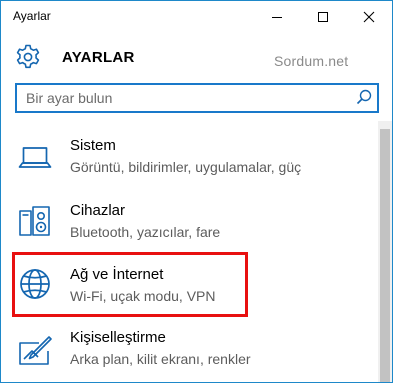 The width and height of the screenshot is (393, 383). Describe the element at coordinates (197, 98) in the screenshot. I see `search-box: Bir ayar bulun` at that location.